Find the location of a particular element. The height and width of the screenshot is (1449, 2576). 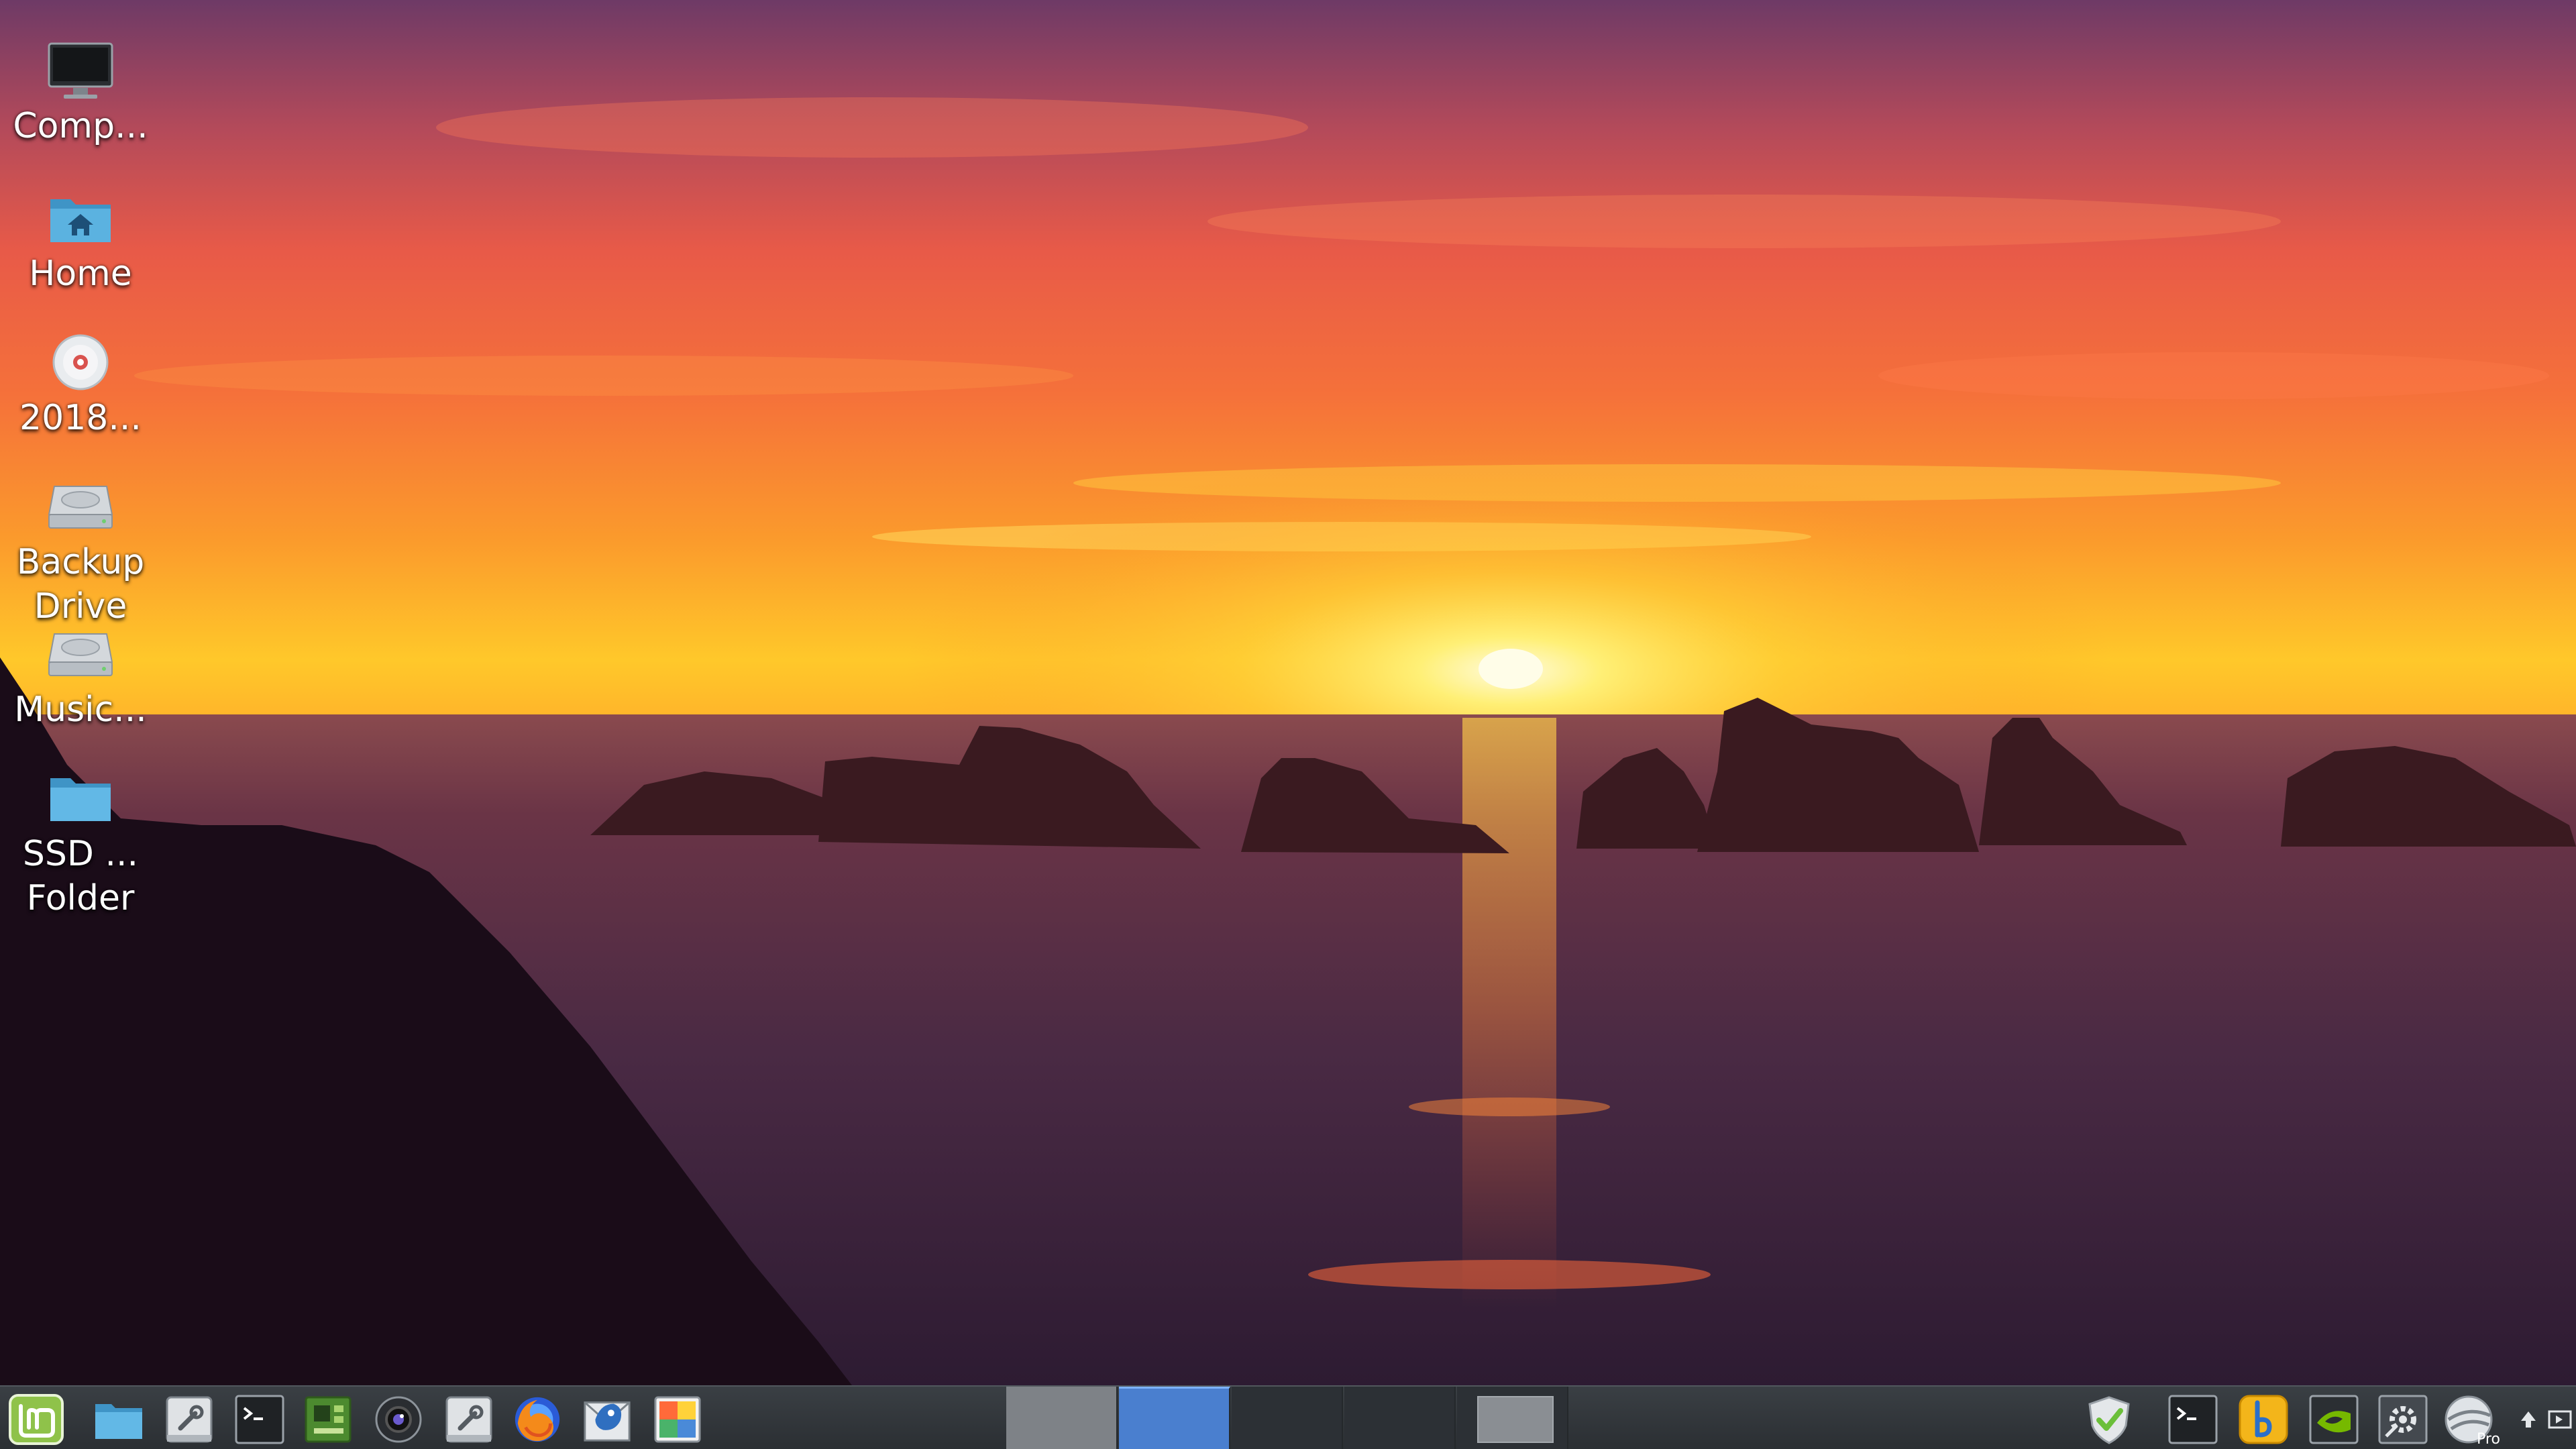

tray-nvidia is located at coordinates (2334, 1419).